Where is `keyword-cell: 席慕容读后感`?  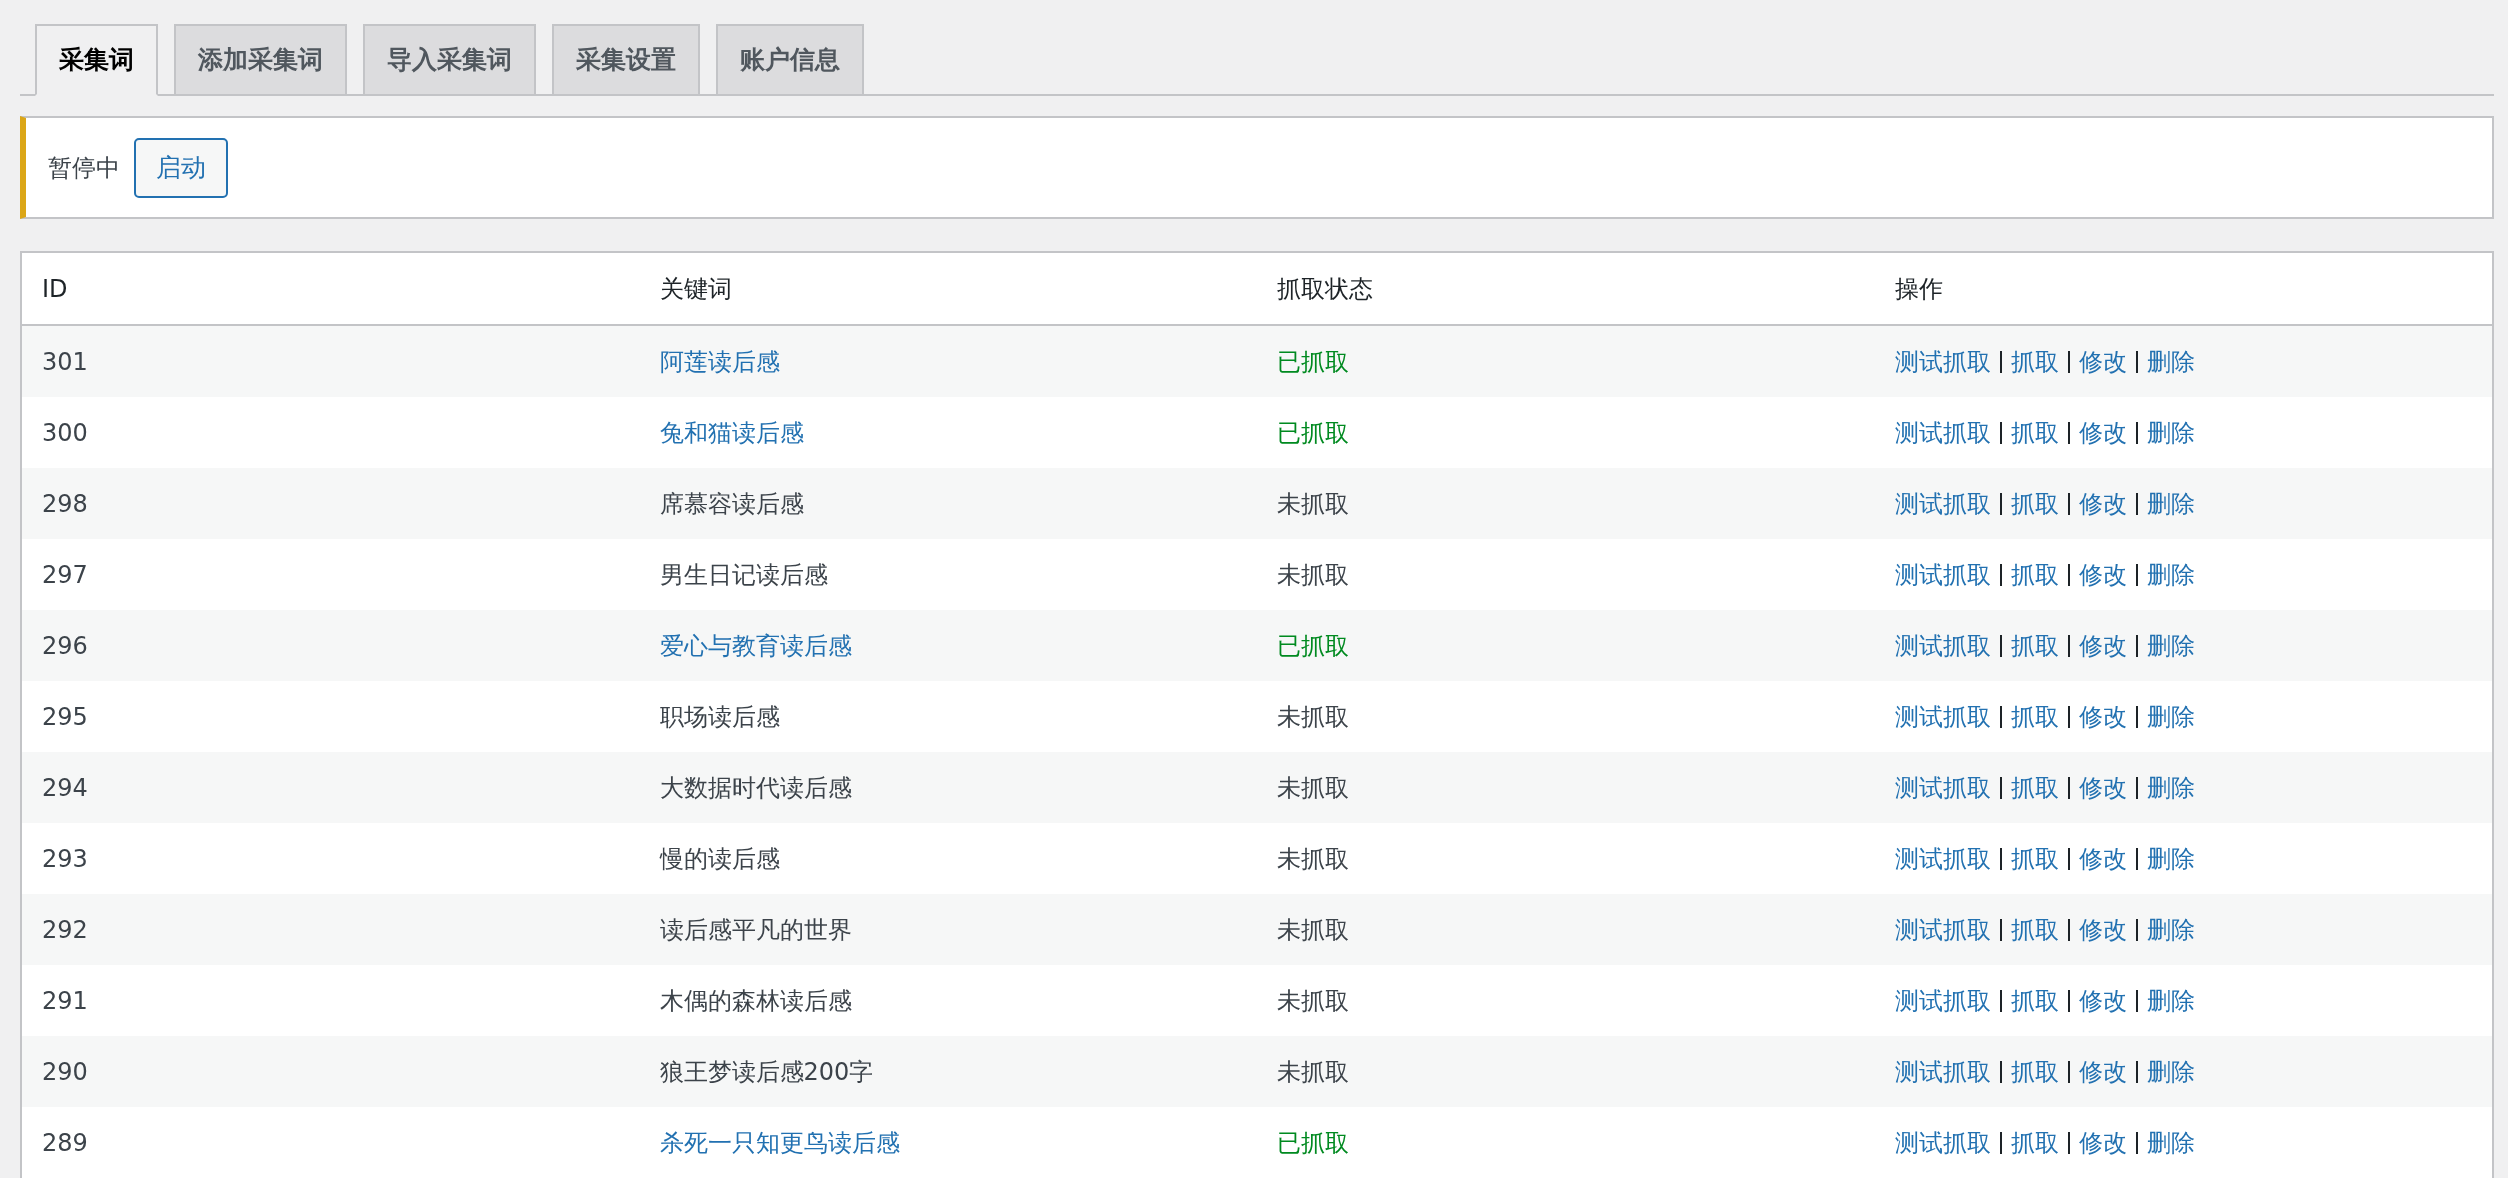 keyword-cell: 席慕容读后感 is located at coordinates (731, 503).